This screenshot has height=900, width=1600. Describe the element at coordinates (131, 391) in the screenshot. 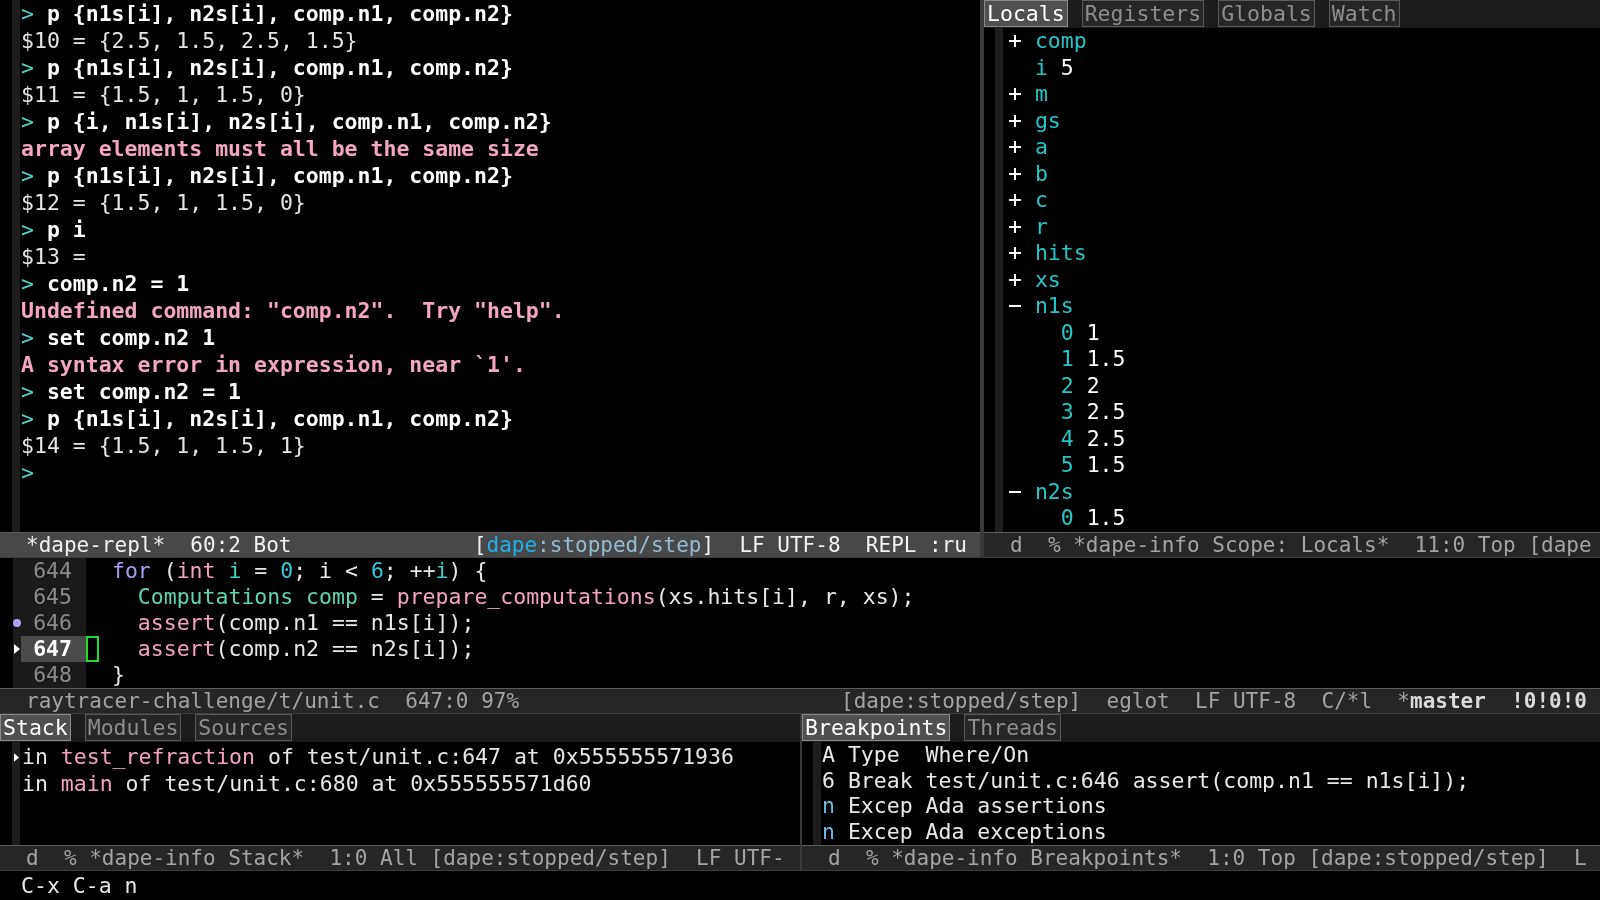

I see `repl-command: > set comp.n2 = 1` at that location.